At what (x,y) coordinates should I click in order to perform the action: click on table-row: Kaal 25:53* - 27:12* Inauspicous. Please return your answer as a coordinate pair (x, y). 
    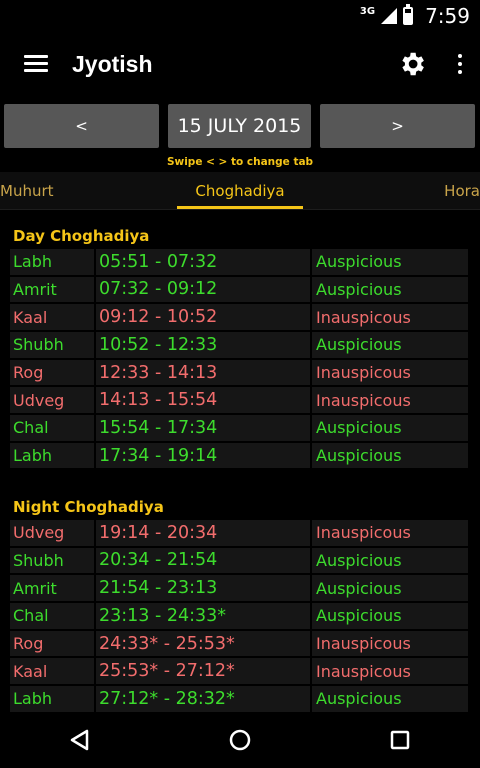
    Looking at the image, I should click on (239, 672).